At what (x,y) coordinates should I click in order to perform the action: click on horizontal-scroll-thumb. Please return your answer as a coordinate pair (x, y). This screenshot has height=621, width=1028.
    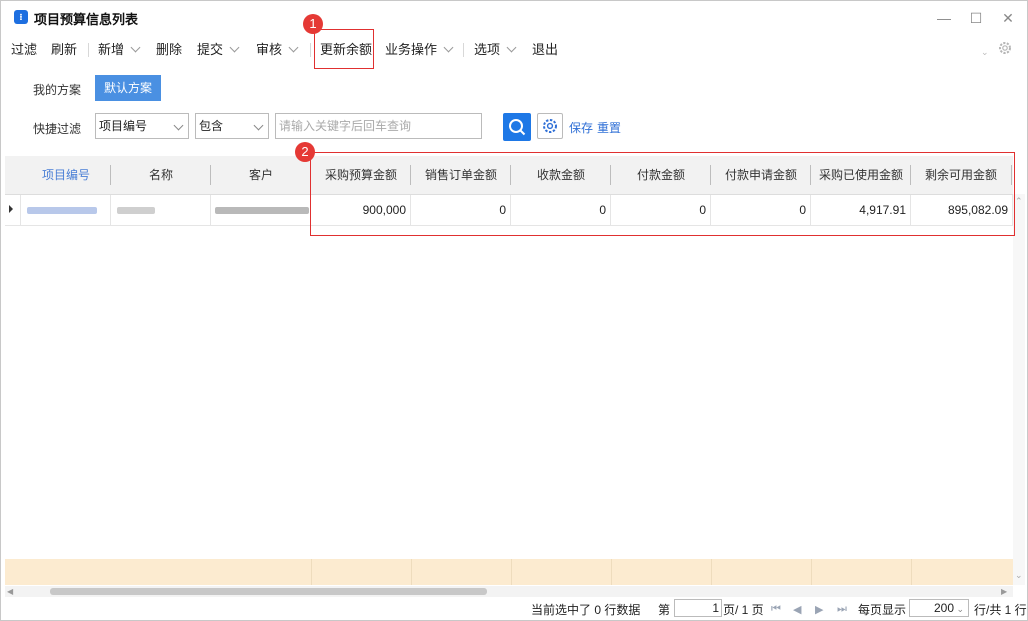
    Looking at the image, I should click on (268, 591).